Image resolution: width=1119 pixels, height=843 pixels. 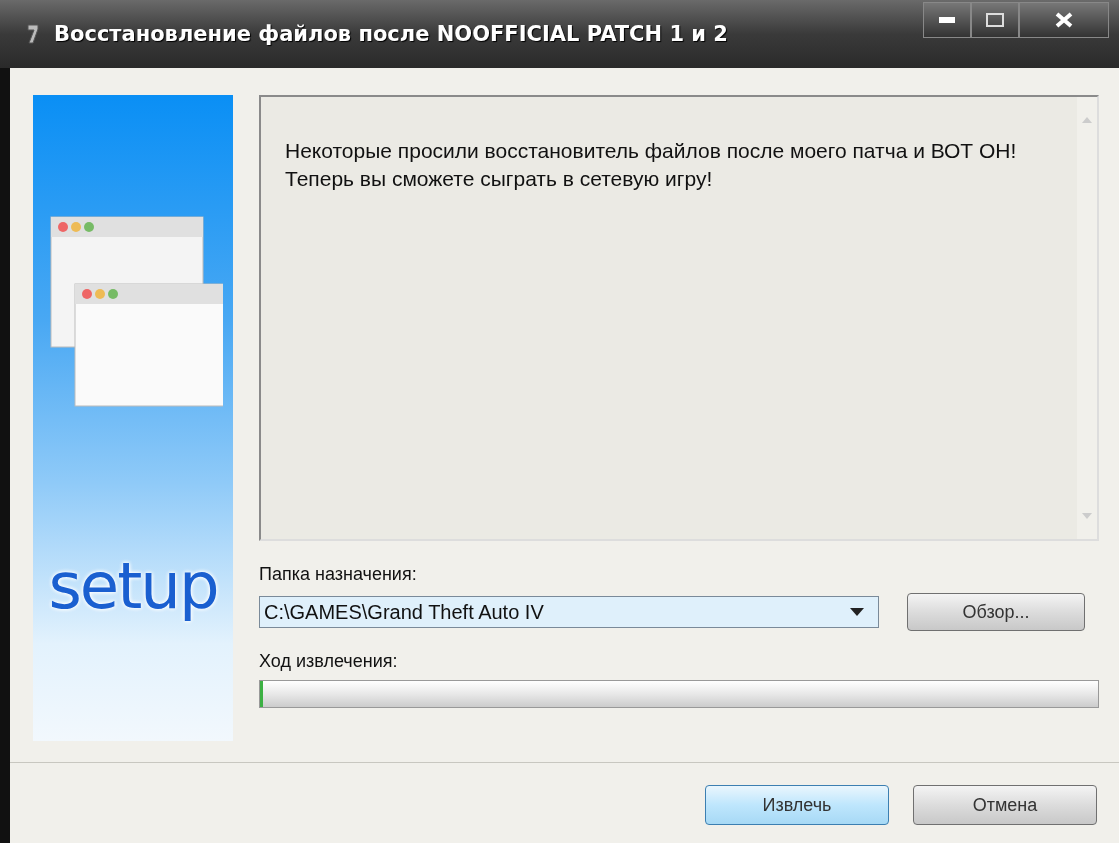 I want to click on close-button, so click(x=1064, y=20).